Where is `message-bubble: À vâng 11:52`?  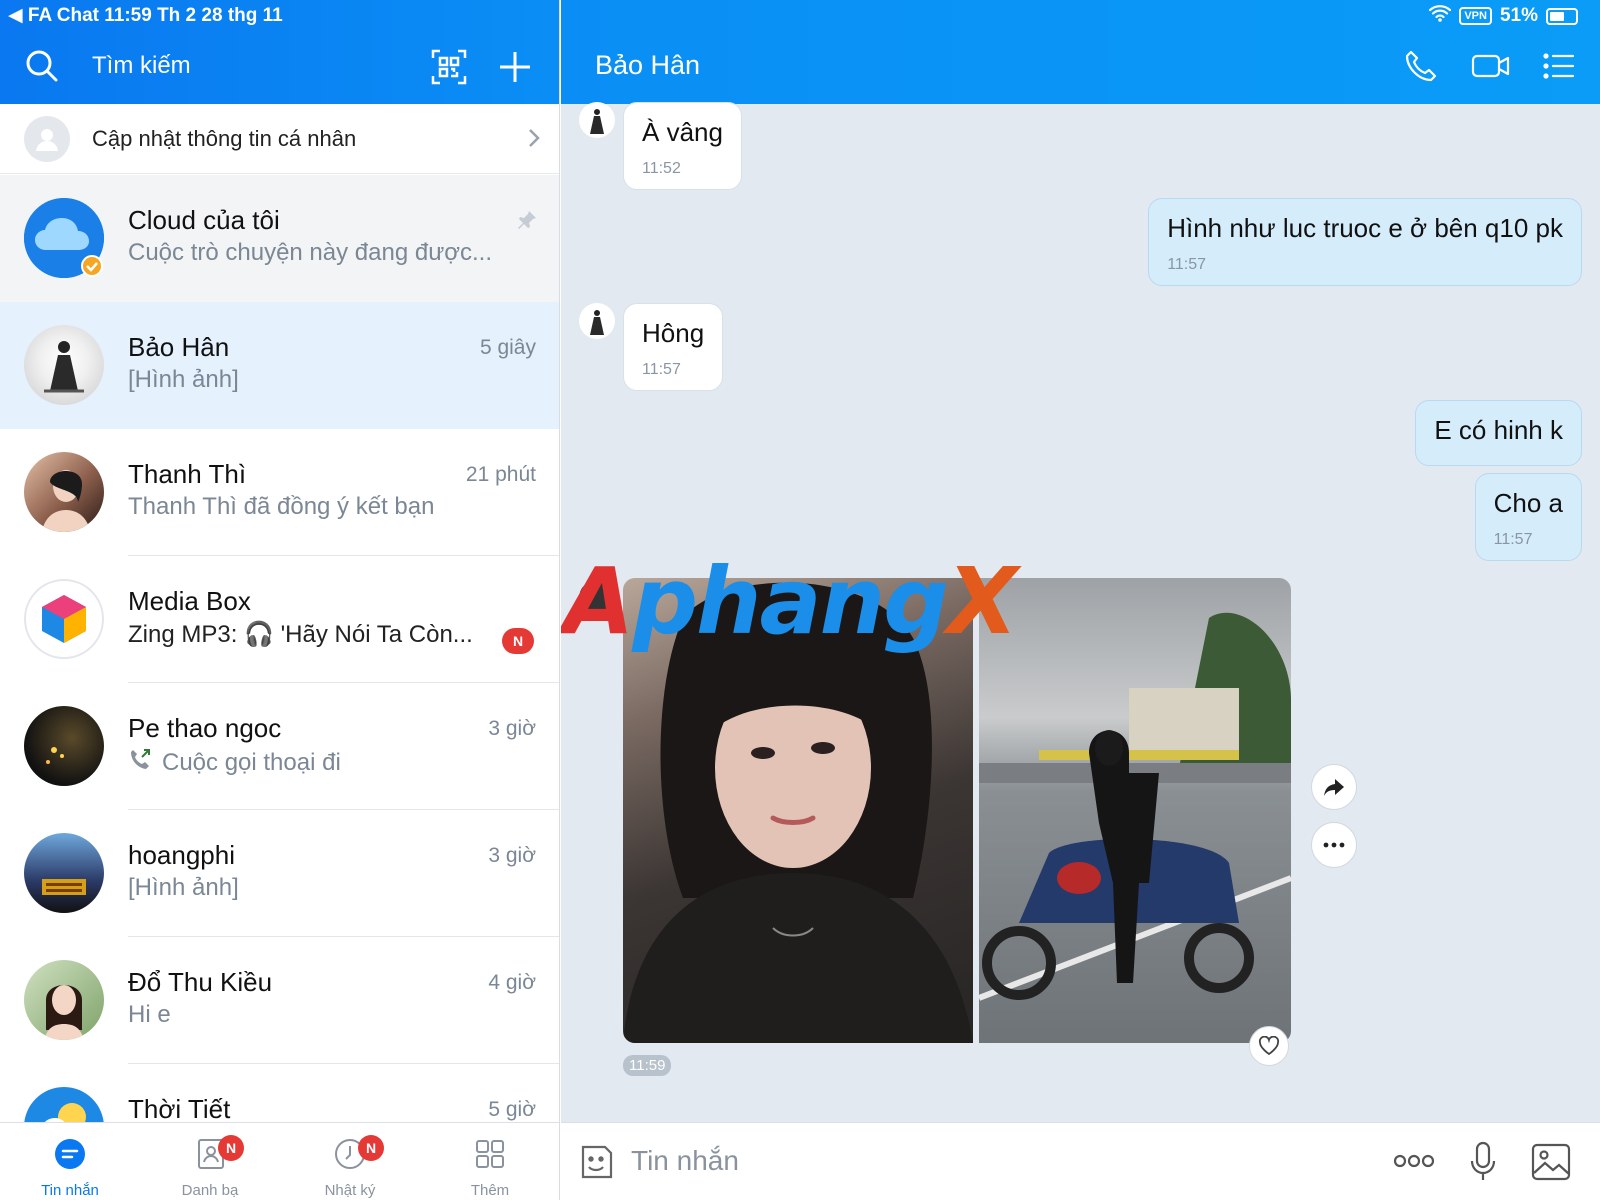
message-bubble: À vâng 11:52 is located at coordinates (682, 146).